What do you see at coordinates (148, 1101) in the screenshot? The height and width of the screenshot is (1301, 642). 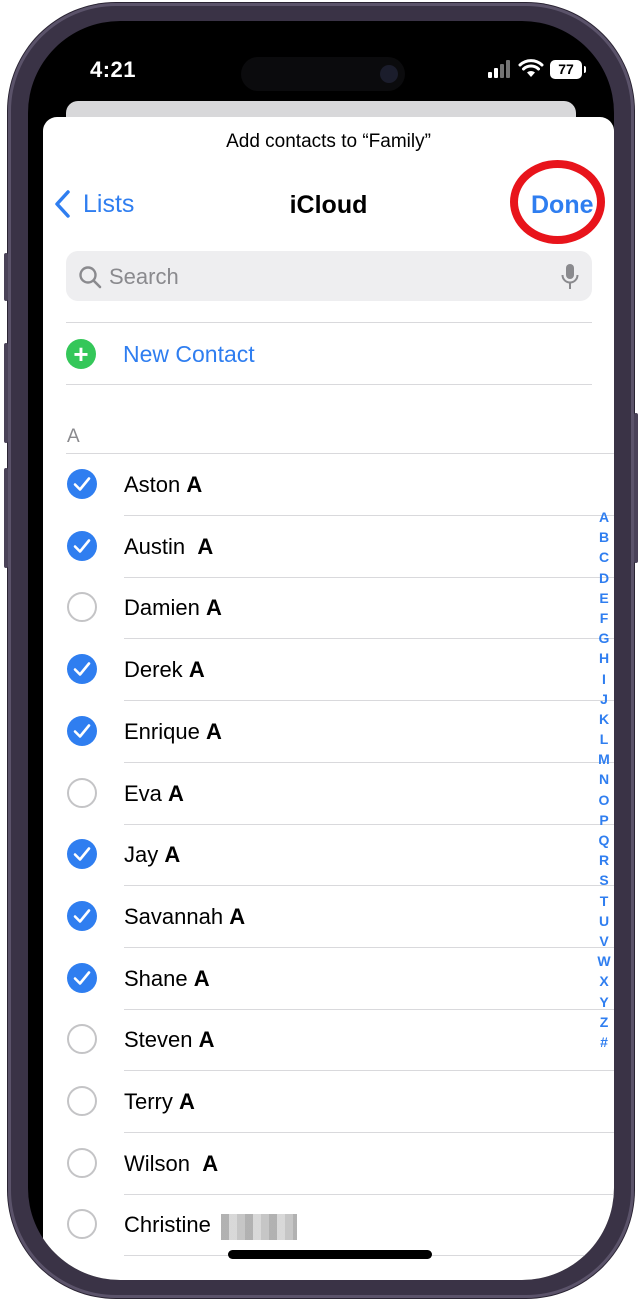 I see `contact-first-name: Terry` at bounding box center [148, 1101].